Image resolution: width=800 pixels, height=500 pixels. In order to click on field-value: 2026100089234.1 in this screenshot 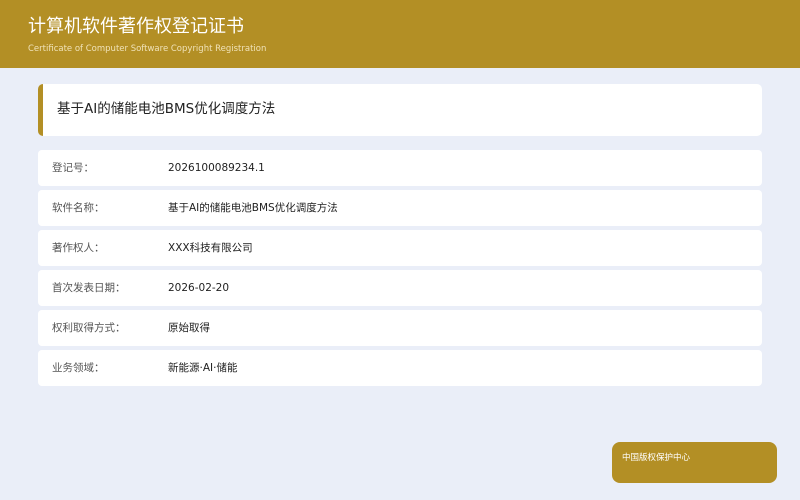, I will do `click(216, 168)`.